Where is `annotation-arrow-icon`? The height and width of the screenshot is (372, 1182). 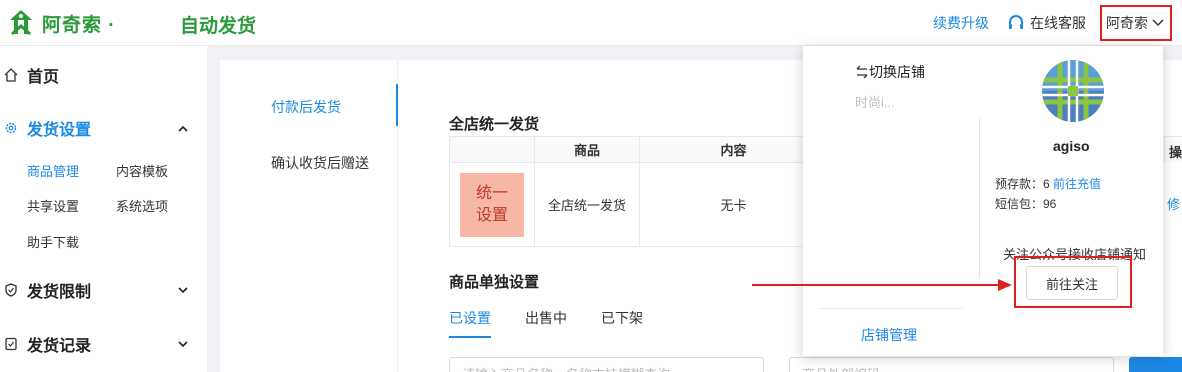
annotation-arrow-icon is located at coordinates (882, 285).